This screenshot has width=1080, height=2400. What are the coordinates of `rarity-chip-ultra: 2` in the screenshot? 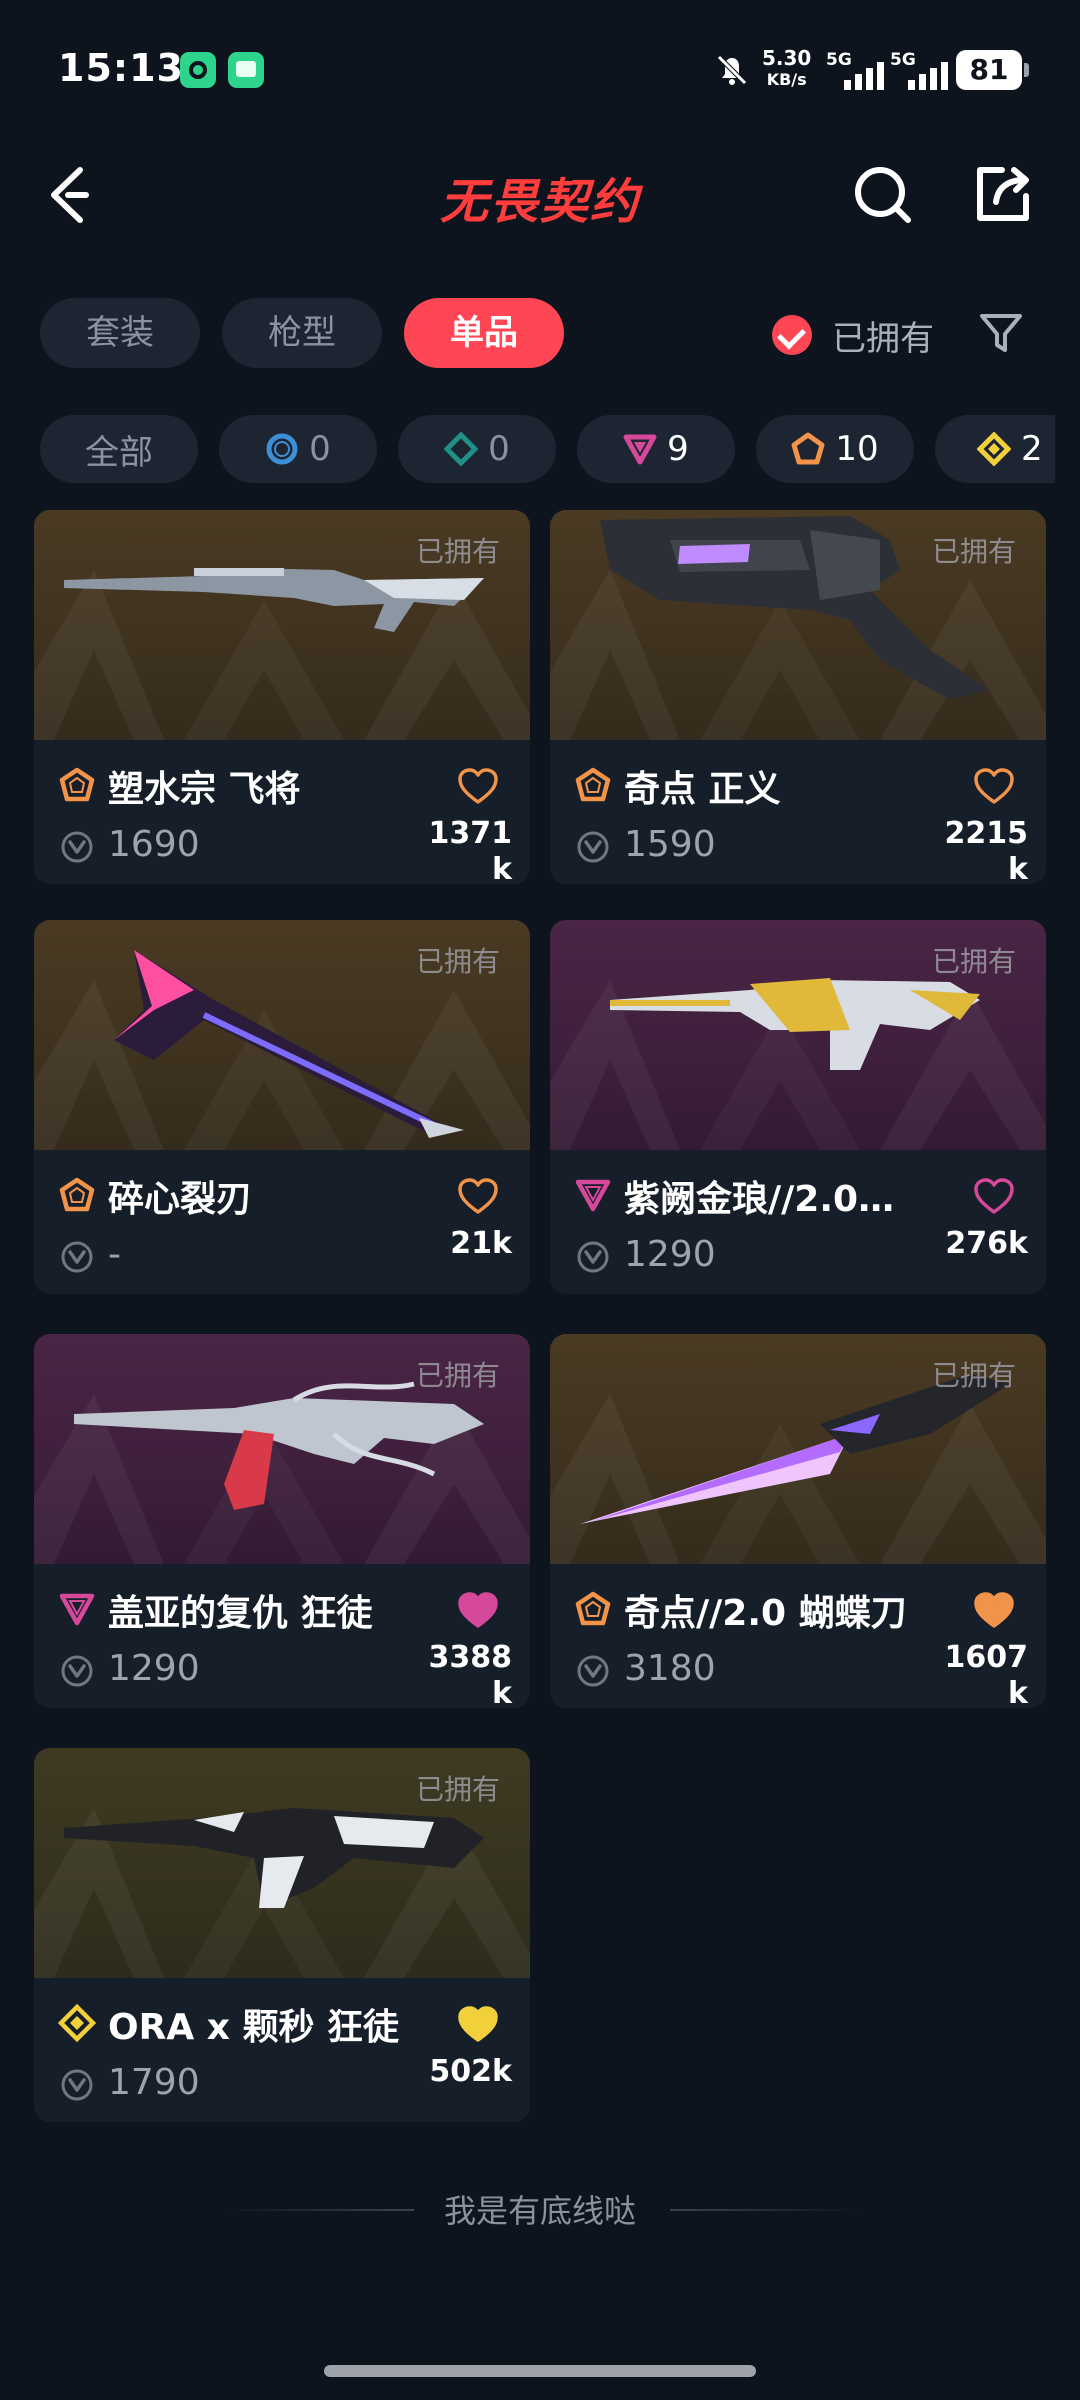 It's located at (995, 449).